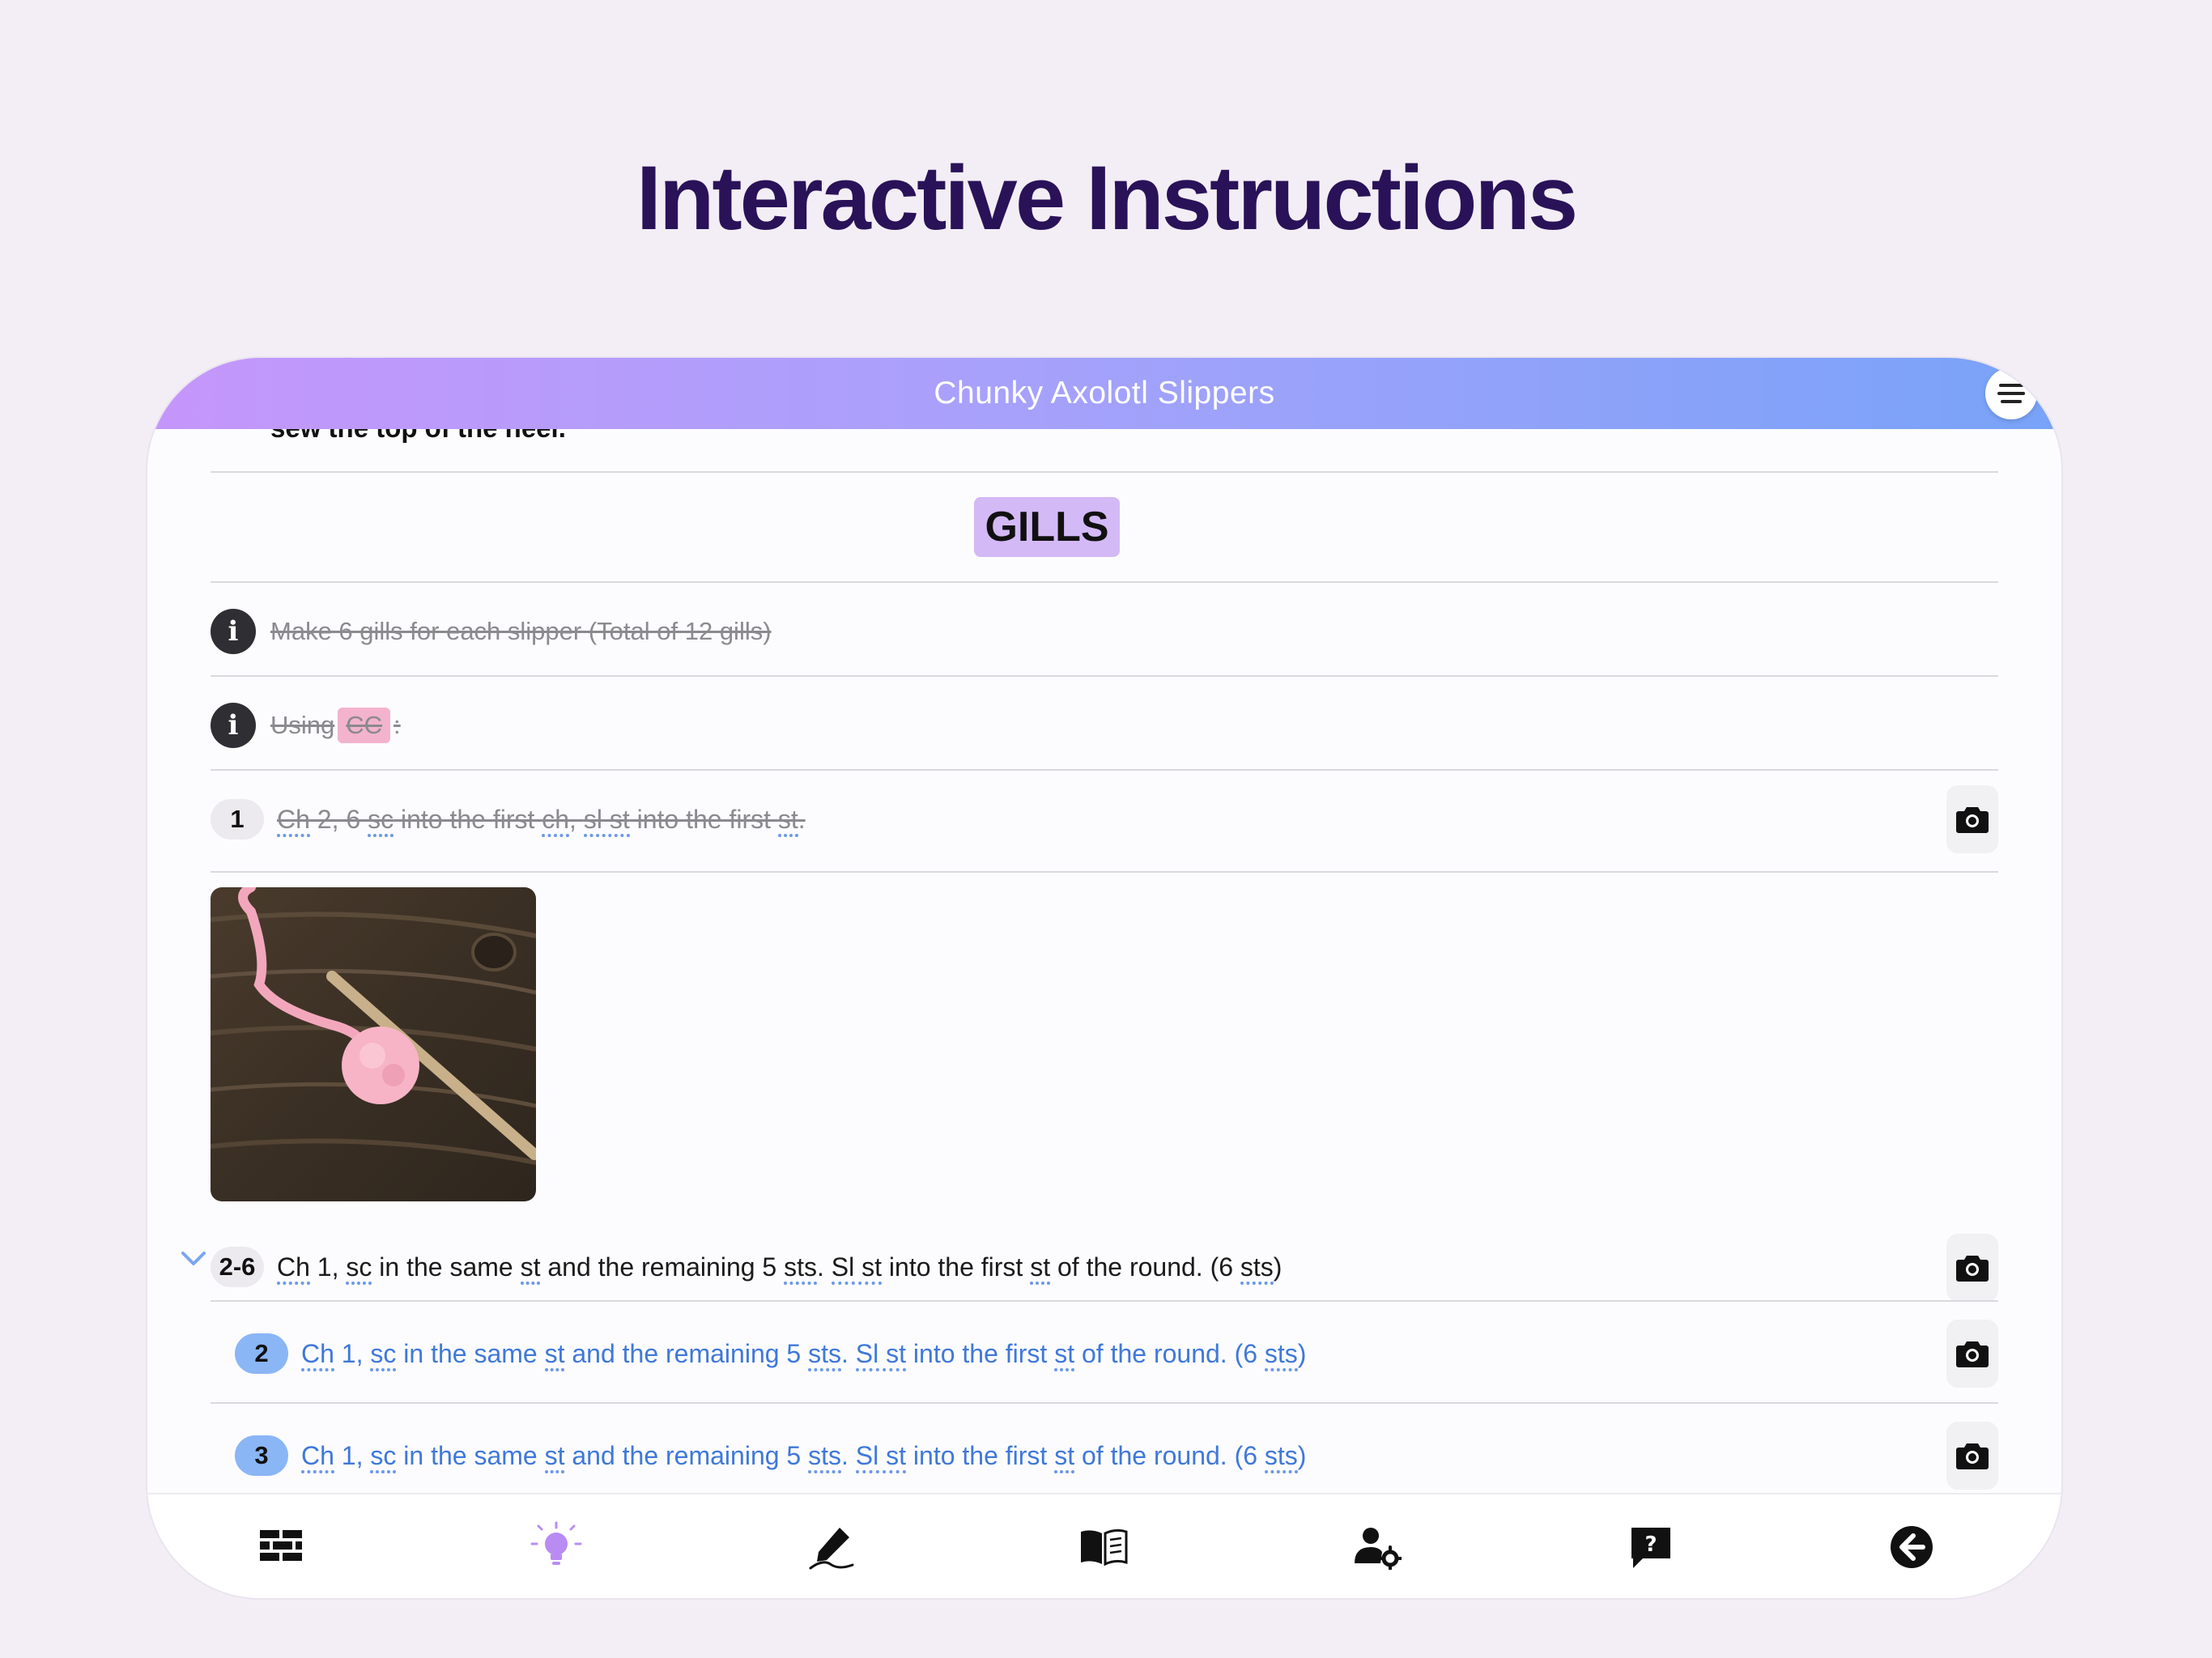  Describe the element at coordinates (556, 820) in the screenshot. I see `abbreviation-link: ch` at that location.